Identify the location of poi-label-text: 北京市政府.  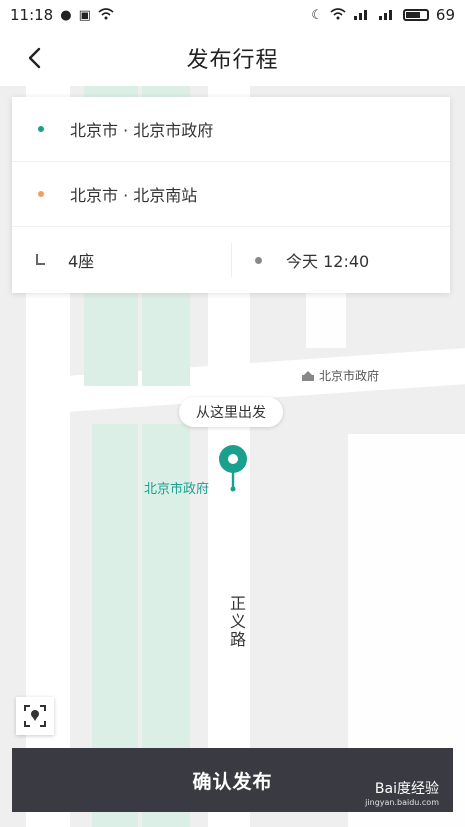
(349, 376).